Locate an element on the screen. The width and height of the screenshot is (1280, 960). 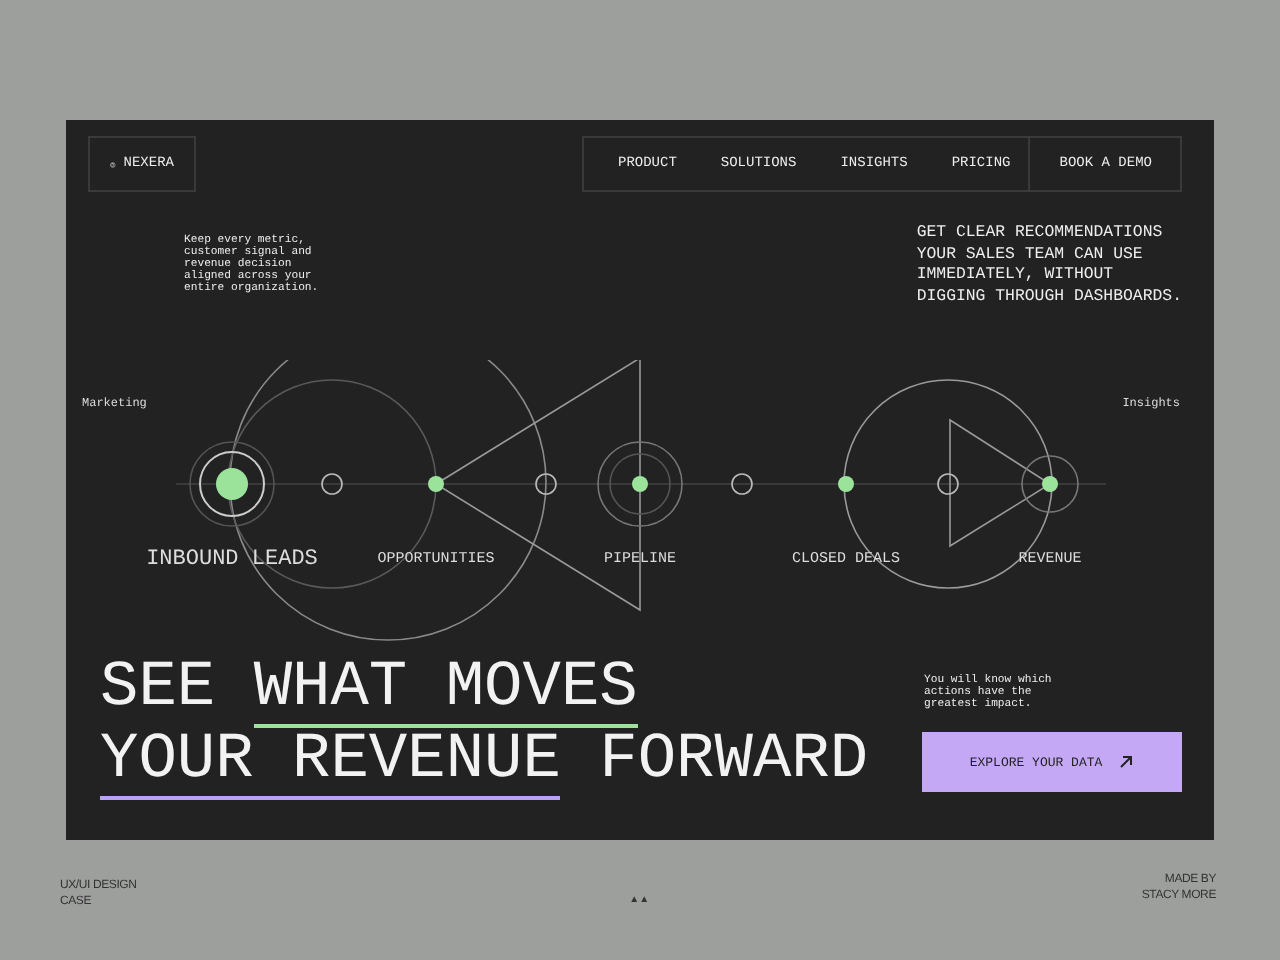
arrow-icon is located at coordinates (1126, 762).